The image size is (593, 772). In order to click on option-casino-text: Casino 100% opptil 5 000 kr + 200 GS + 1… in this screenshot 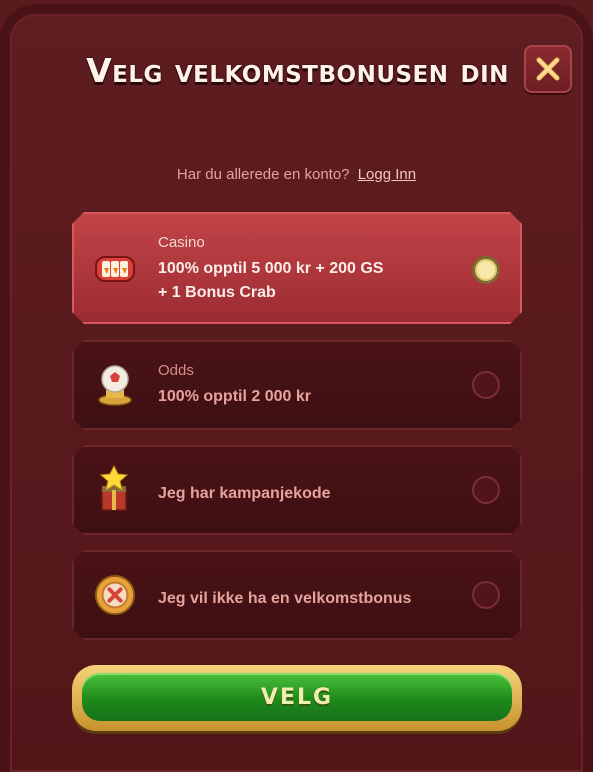, I will do `click(270, 269)`.